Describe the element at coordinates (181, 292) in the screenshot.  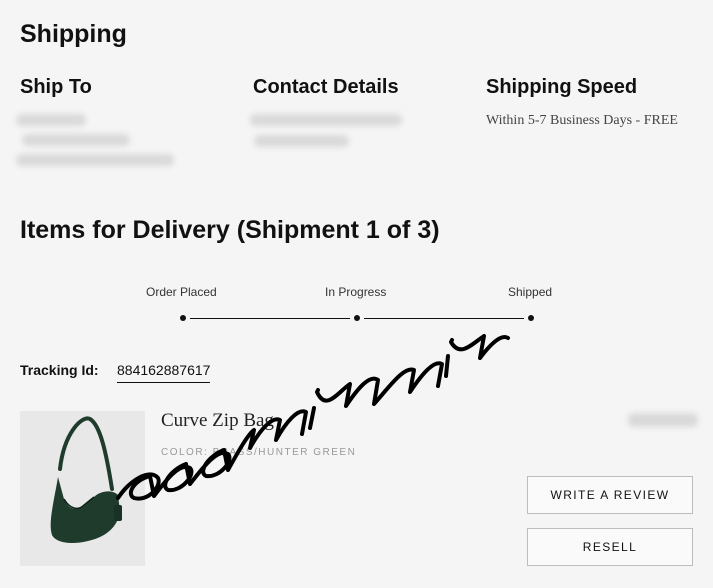
I see `step-order-placed-label: Order Placed` at that location.